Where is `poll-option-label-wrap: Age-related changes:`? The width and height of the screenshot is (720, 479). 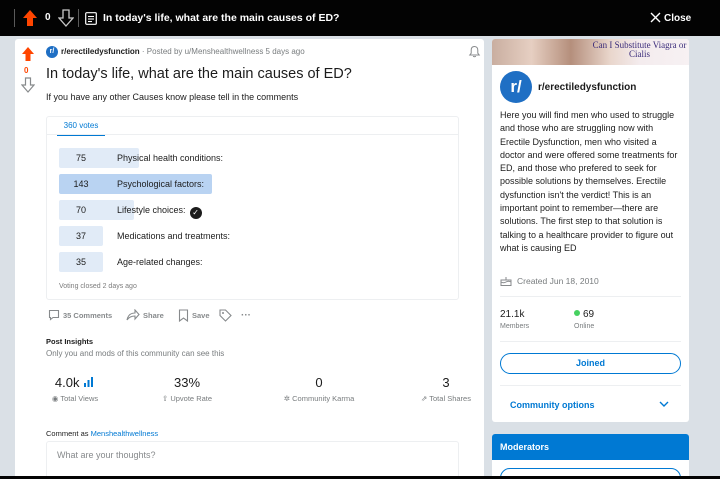
poll-option-label-wrap: Age-related changes: is located at coordinates (160, 262).